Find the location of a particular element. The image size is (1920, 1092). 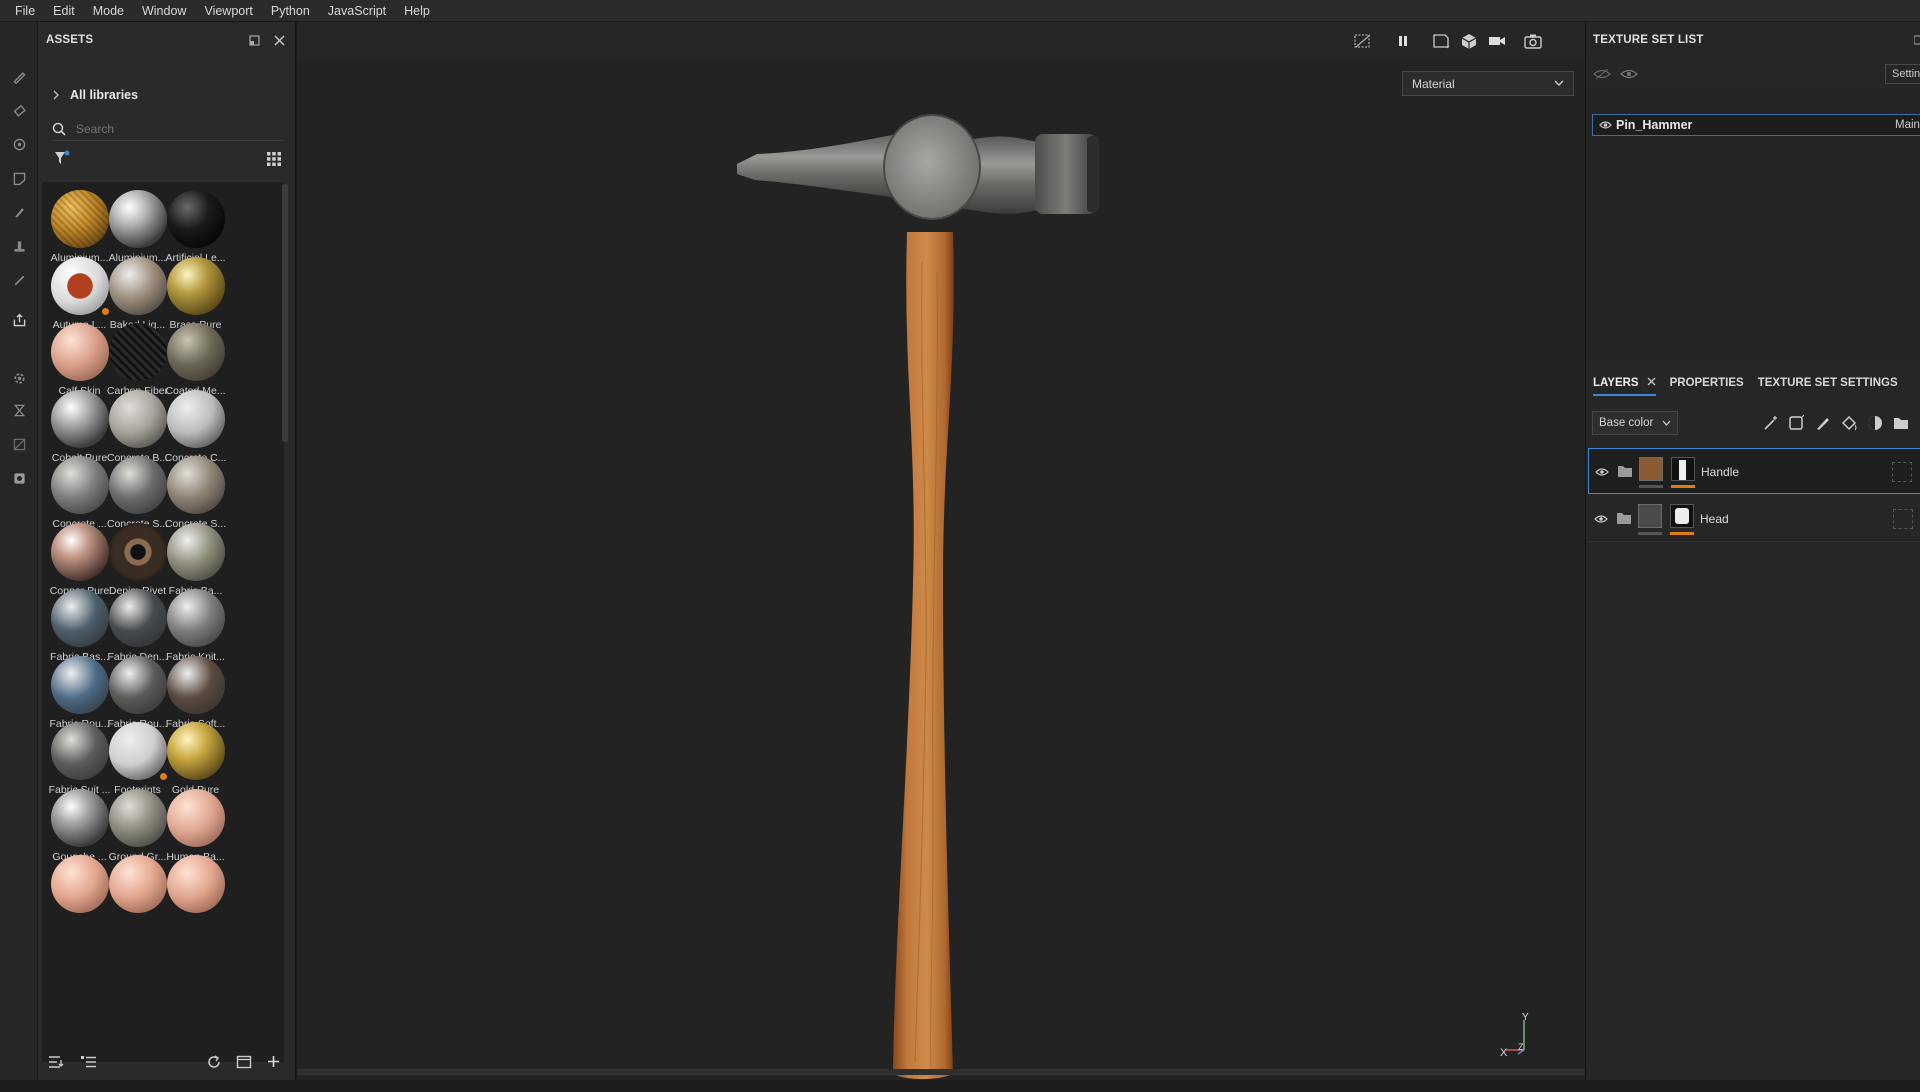

search-input is located at coordinates (171, 128).